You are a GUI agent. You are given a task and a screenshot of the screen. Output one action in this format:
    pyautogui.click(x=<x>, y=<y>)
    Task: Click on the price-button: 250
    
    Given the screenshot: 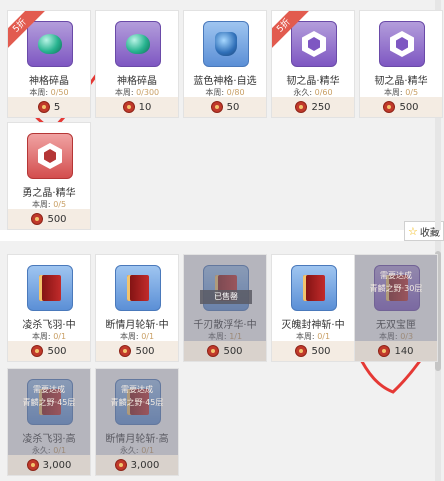 What is the action you would take?
    pyautogui.click(x=313, y=107)
    